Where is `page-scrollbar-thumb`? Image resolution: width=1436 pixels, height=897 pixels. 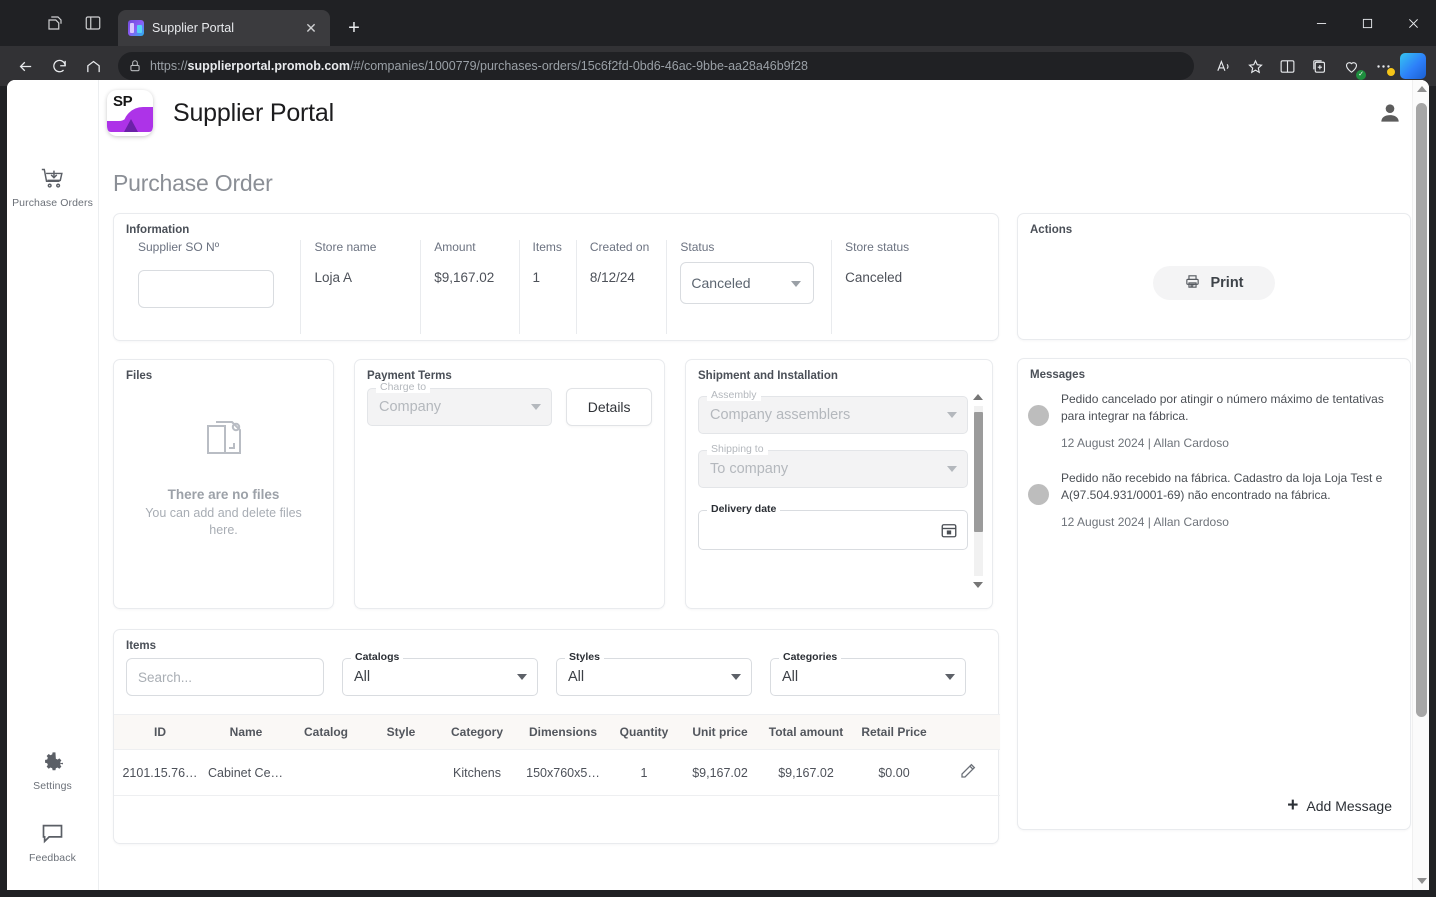
page-scrollbar-thumb is located at coordinates (1421, 410).